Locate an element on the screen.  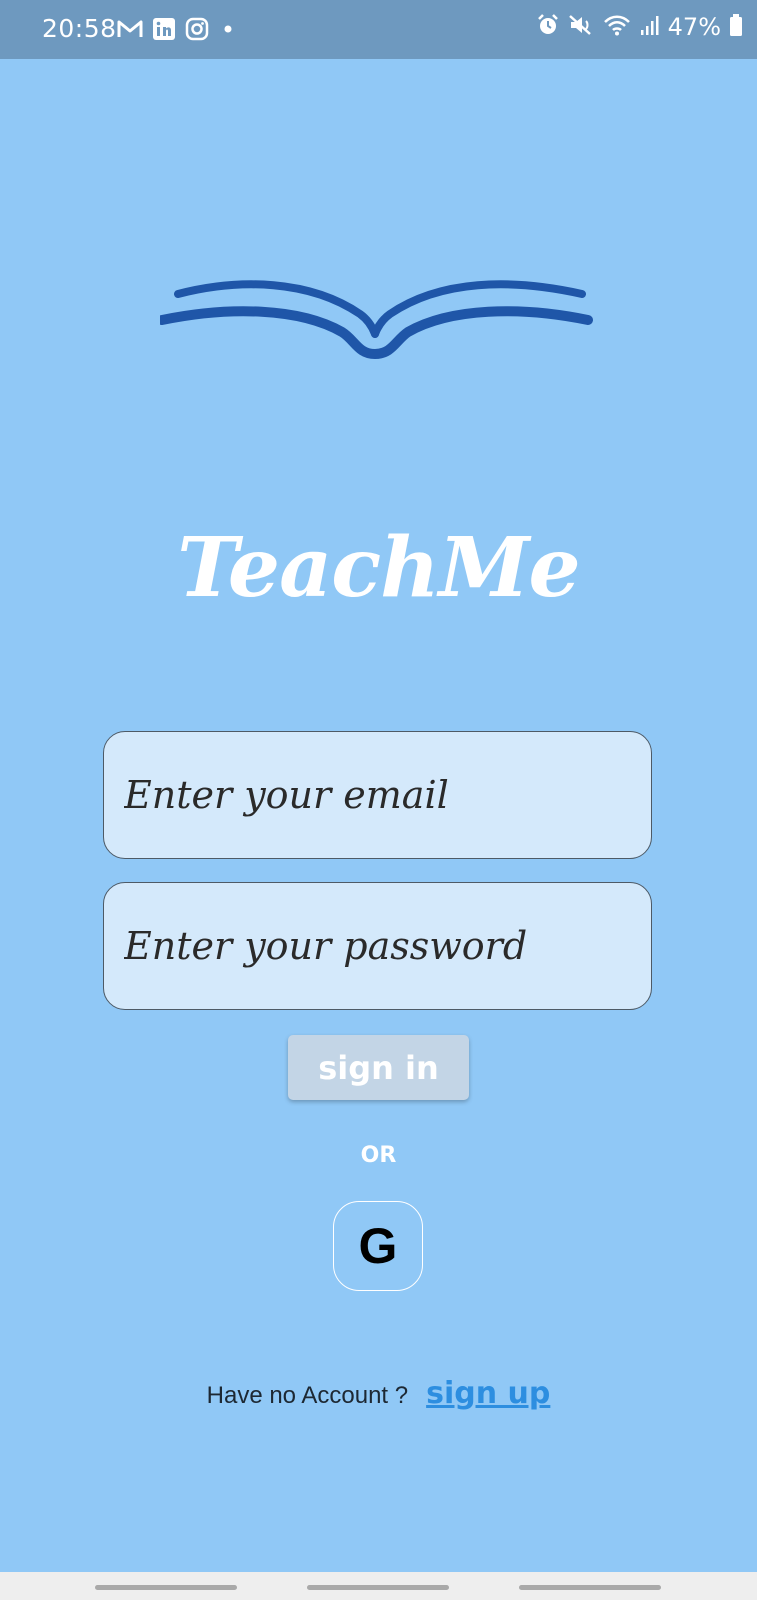
dot-icon is located at coordinates (226, 31).